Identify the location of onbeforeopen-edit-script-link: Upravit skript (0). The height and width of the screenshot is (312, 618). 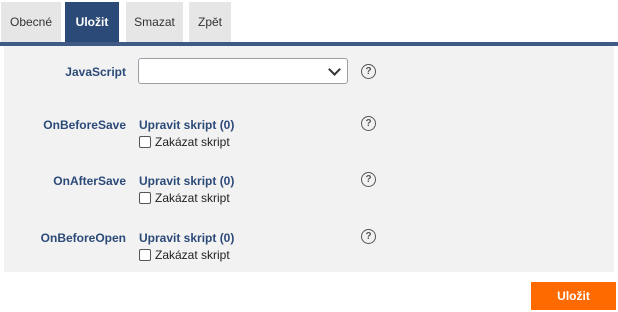
(186, 238).